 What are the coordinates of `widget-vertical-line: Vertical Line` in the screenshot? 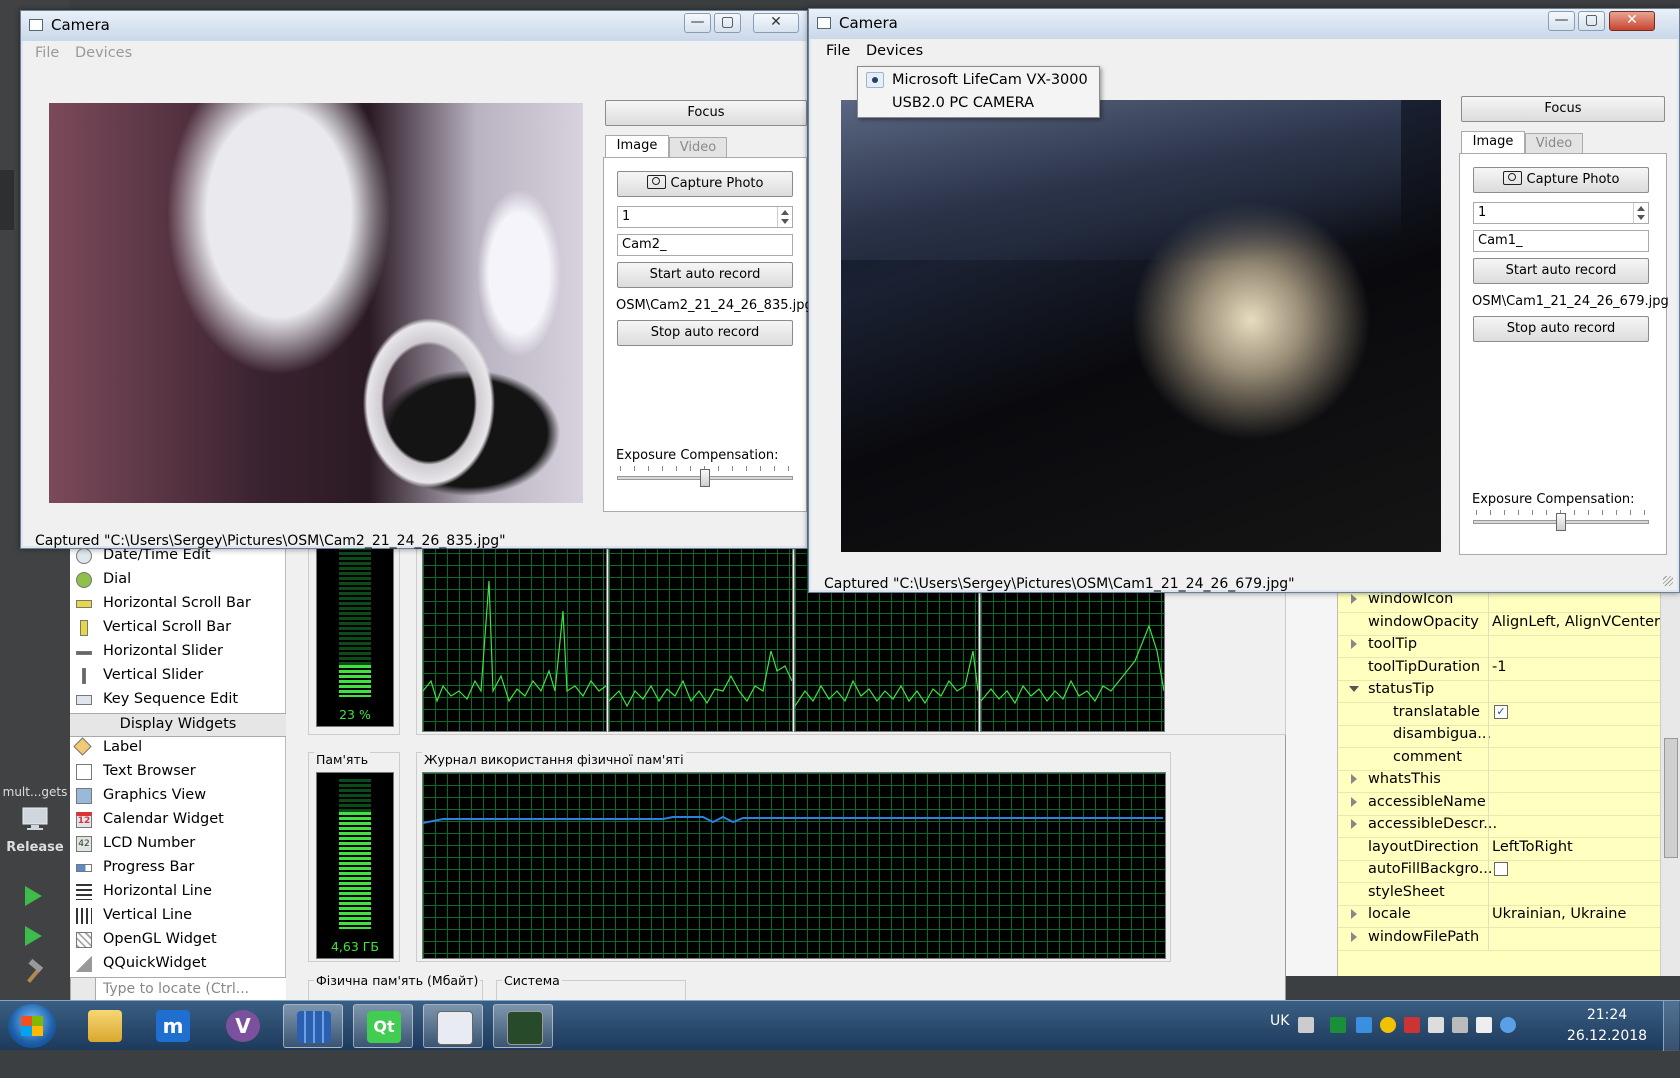 It's located at (178, 917).